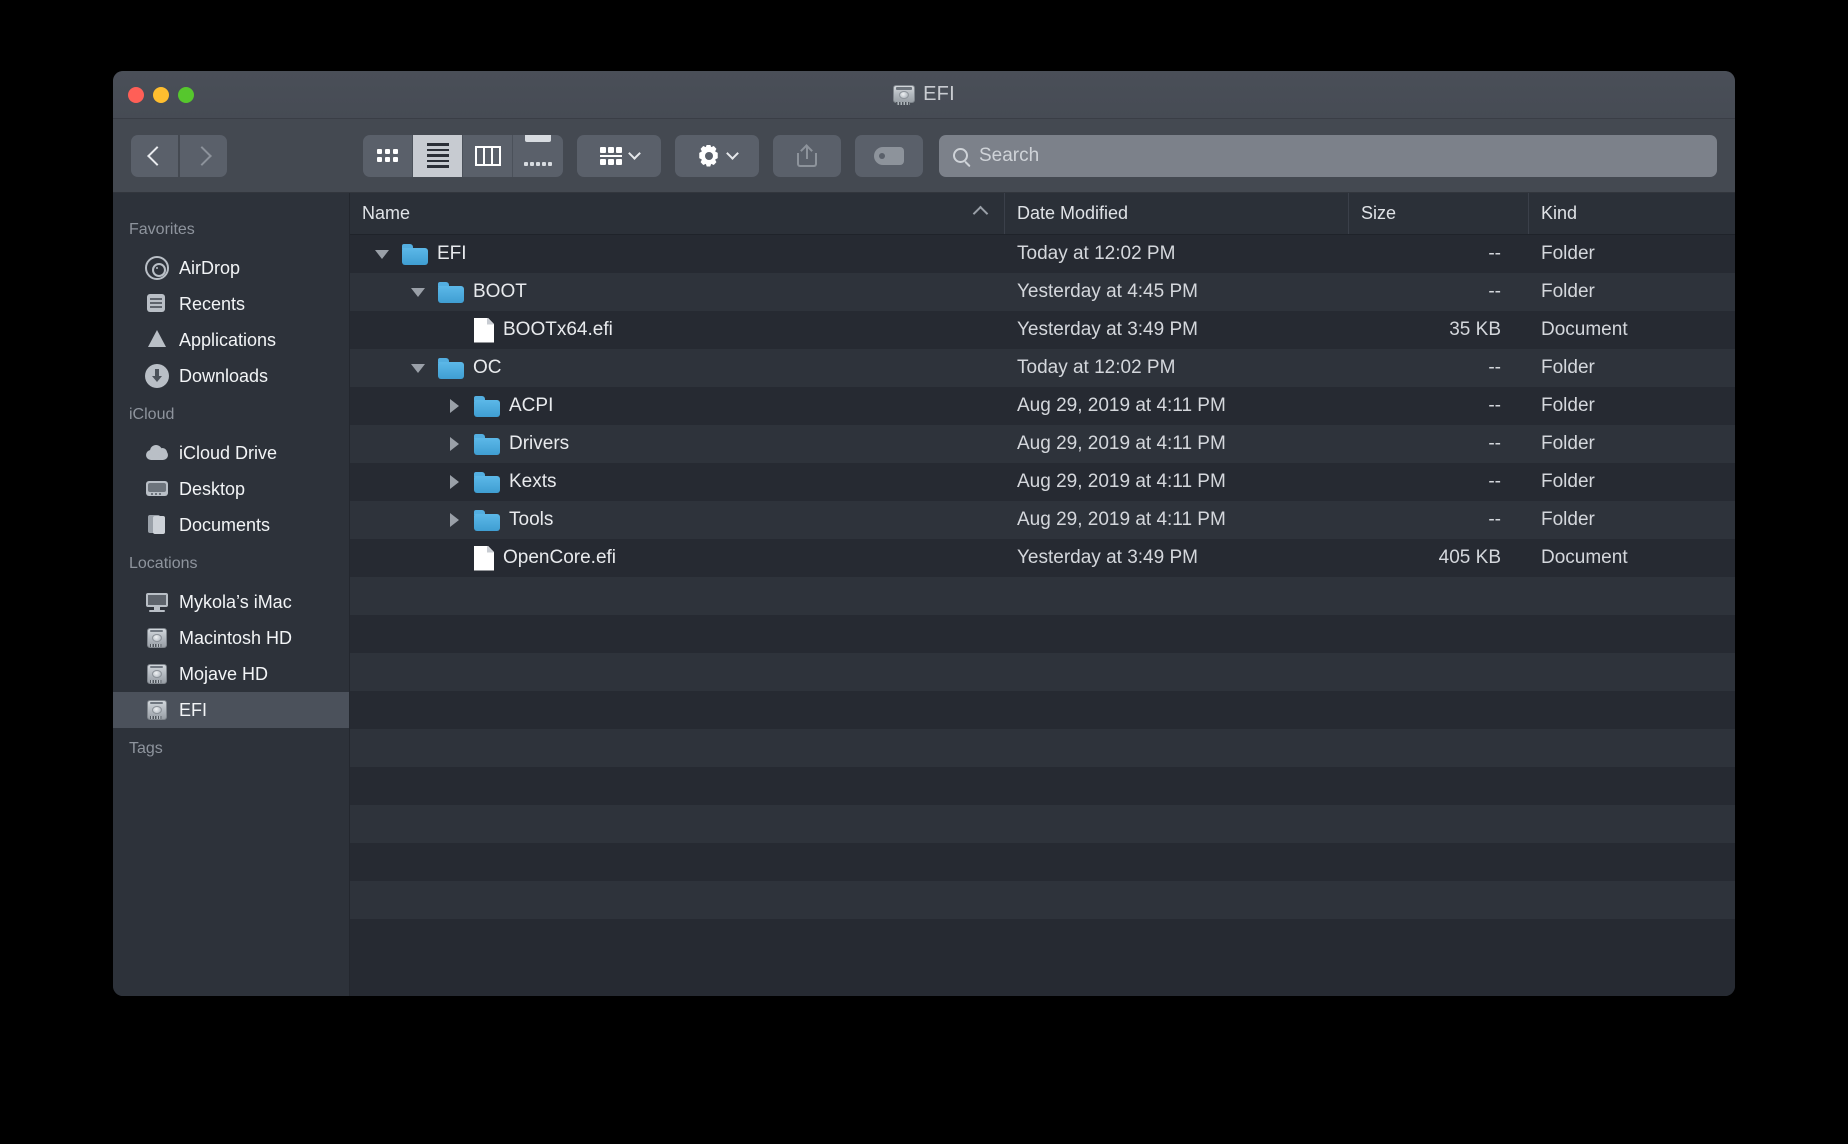 Image resolution: width=1848 pixels, height=1144 pixels. What do you see at coordinates (157, 602) in the screenshot?
I see `imac-icon` at bounding box center [157, 602].